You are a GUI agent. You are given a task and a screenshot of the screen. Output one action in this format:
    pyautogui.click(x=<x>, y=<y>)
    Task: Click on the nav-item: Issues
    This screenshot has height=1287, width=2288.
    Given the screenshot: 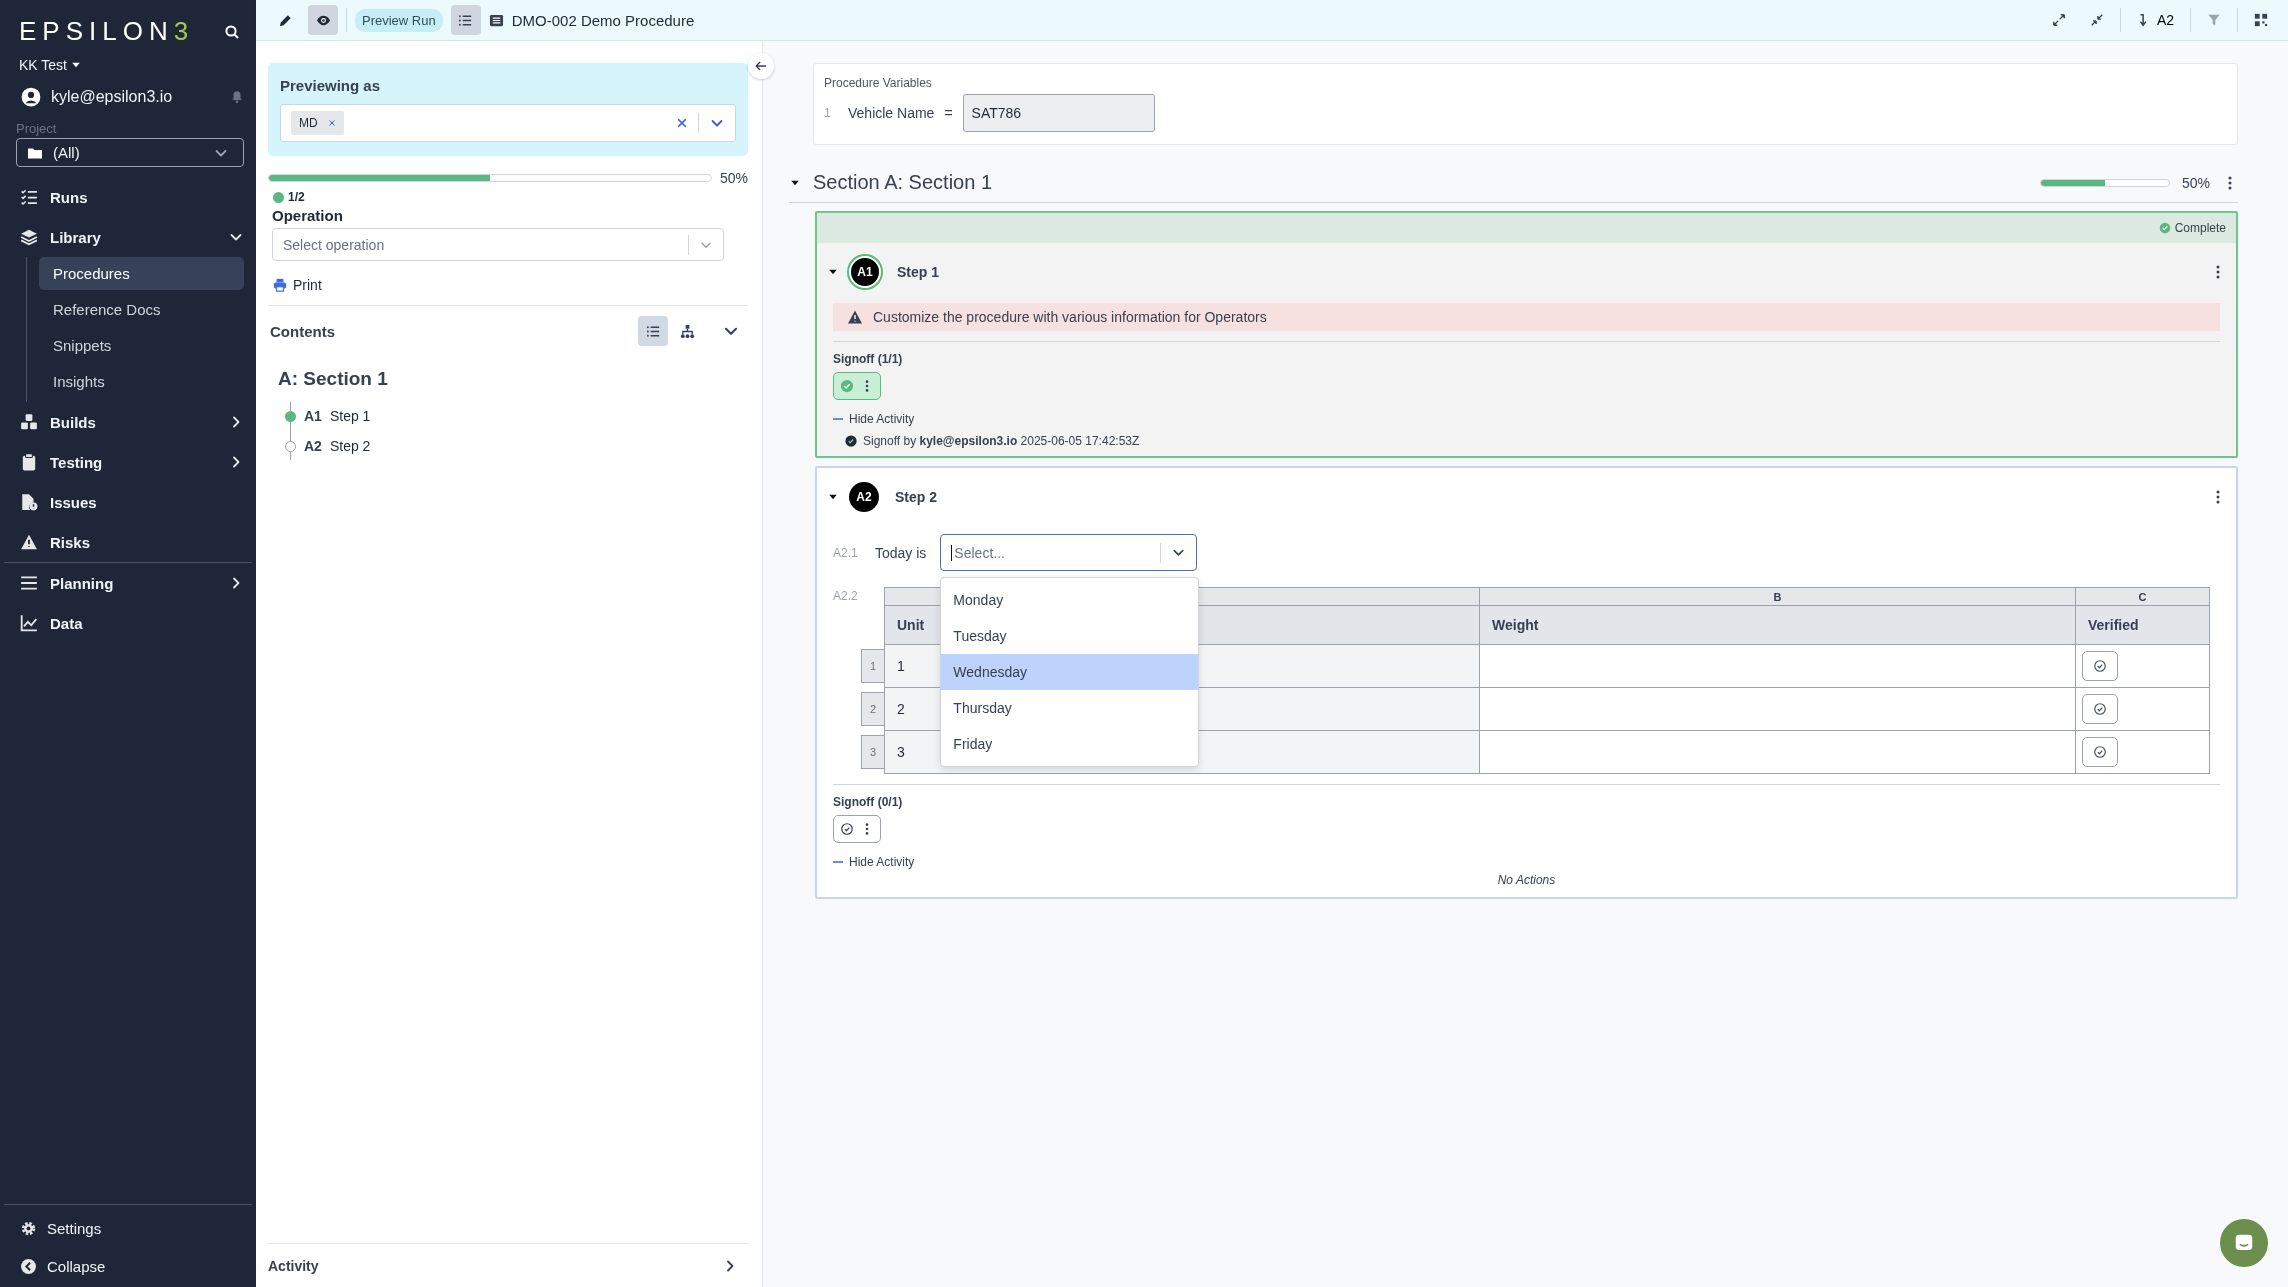 What is the action you would take?
    pyautogui.click(x=130, y=502)
    